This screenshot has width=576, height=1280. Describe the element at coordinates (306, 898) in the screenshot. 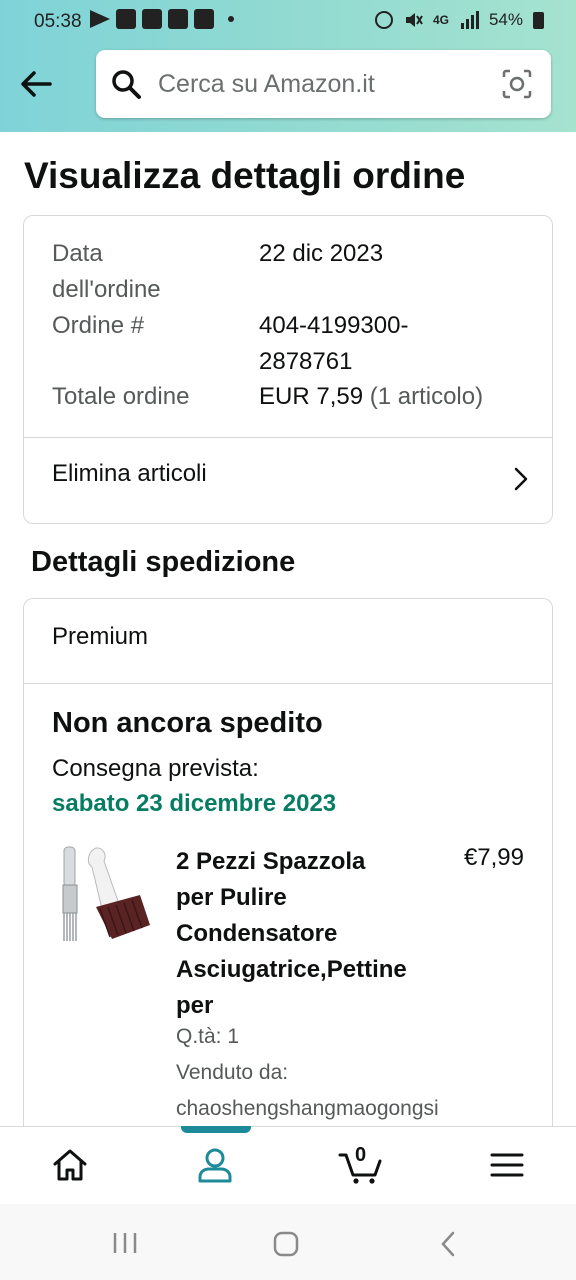

I see `product-title-line: per Pulire` at that location.